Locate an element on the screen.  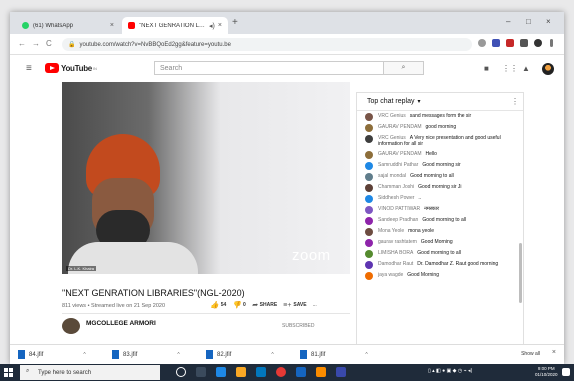
close-window-button: × is located at coordinates (548, 21).